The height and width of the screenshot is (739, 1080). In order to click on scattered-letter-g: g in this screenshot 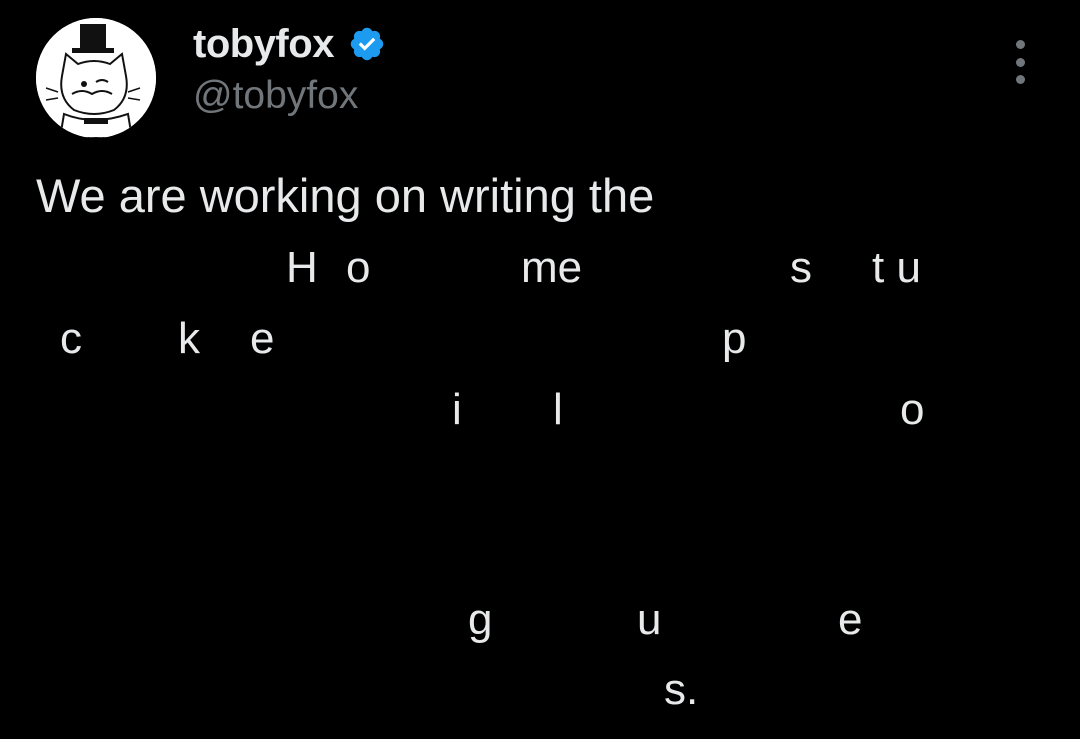, I will do `click(480, 619)`.